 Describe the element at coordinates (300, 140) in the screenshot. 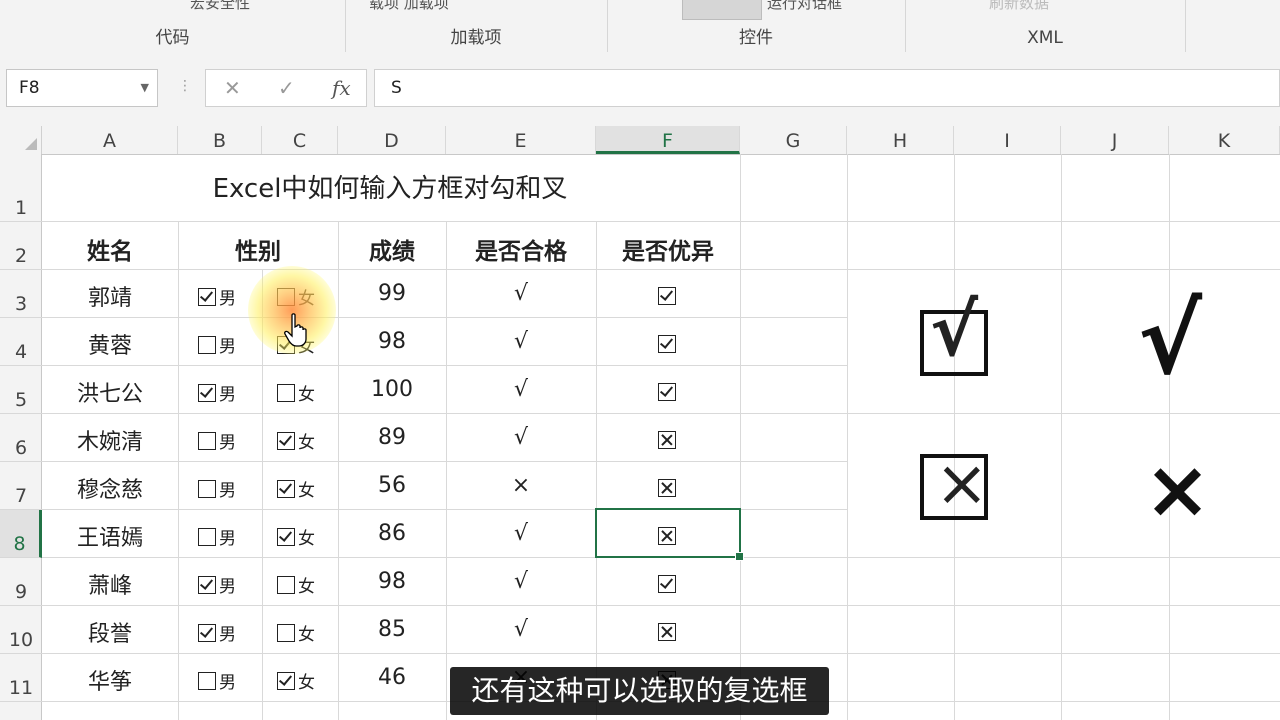

I see `column-header-c: C` at that location.